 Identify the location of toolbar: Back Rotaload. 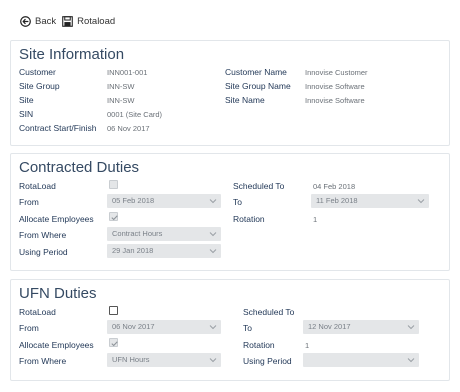
(70, 21).